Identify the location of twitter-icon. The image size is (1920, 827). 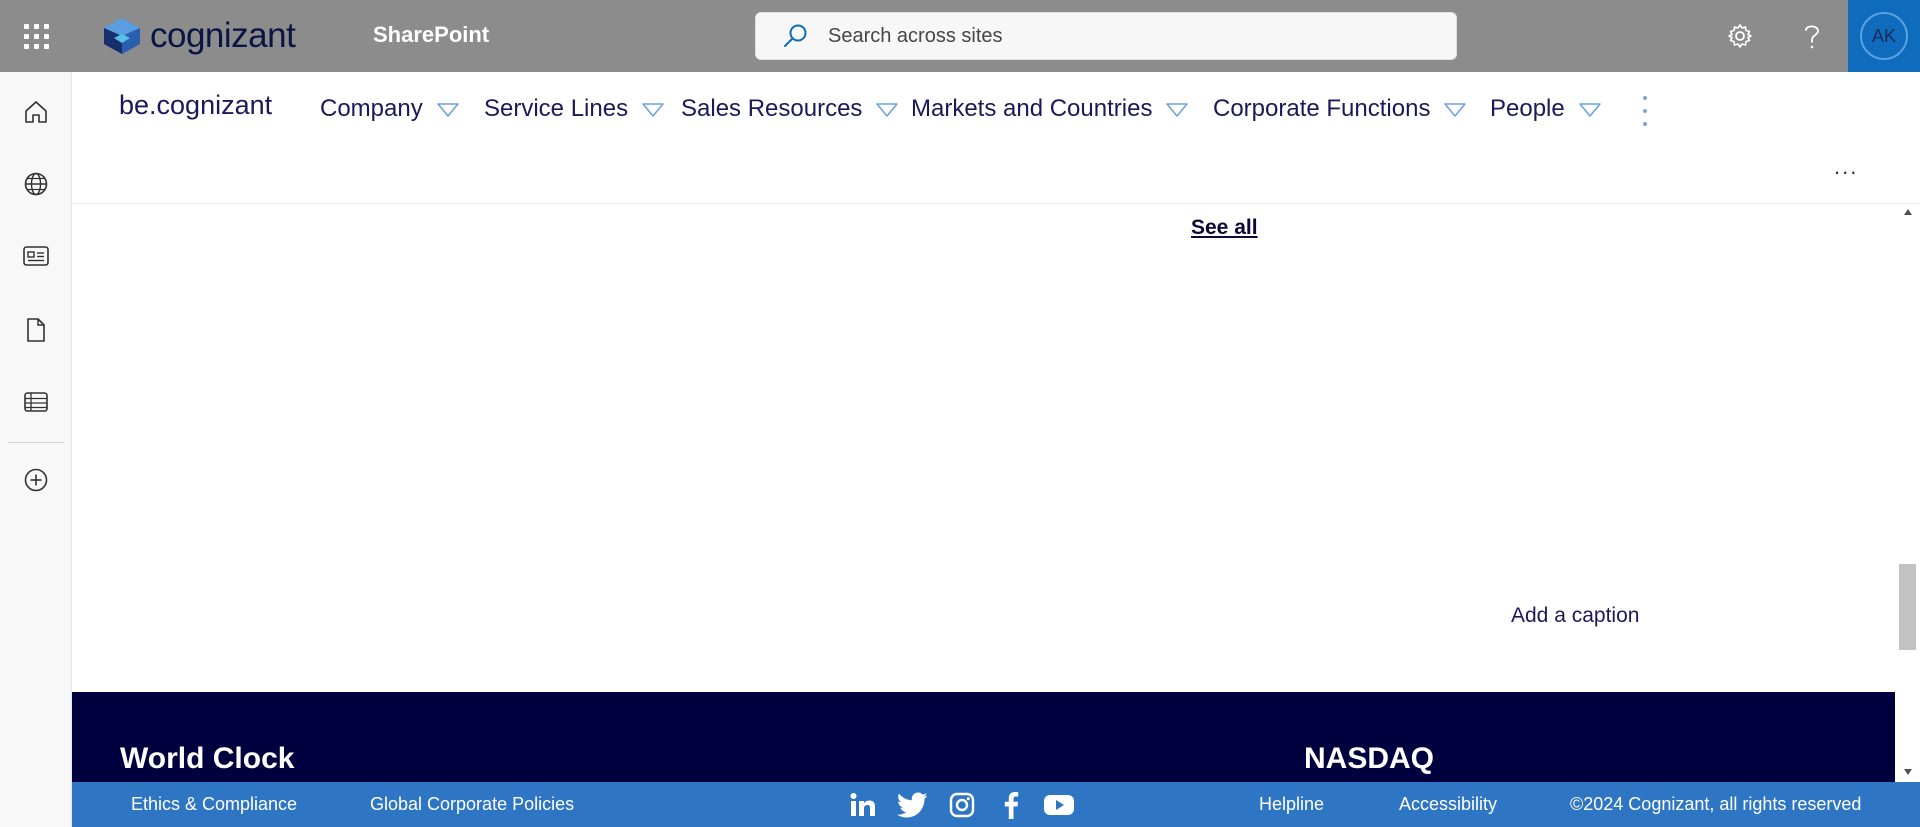
(912, 805).